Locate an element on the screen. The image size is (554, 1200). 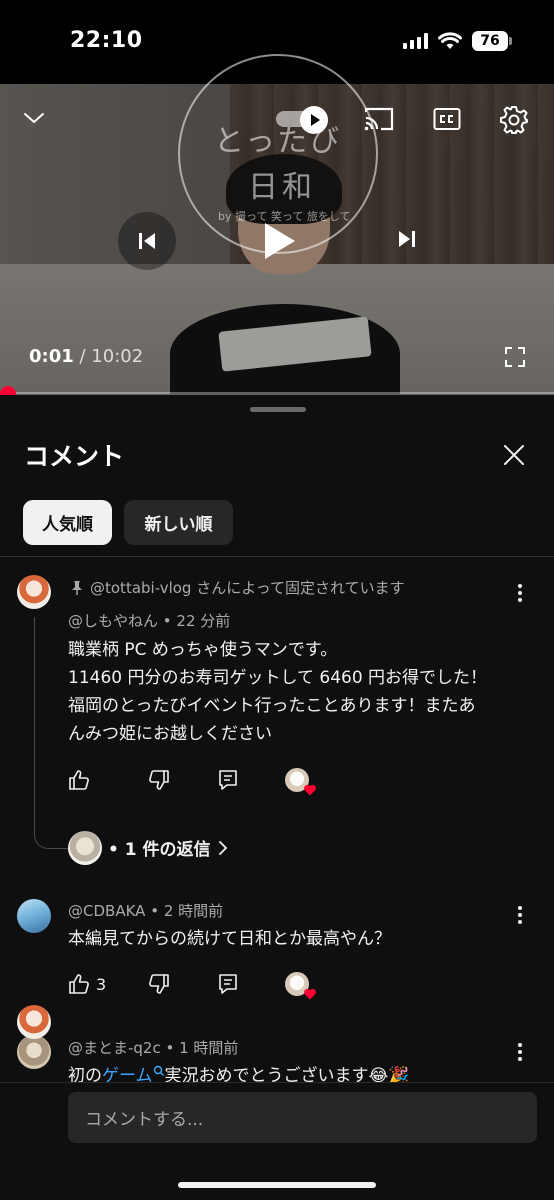
comment-time: 2 時間前 is located at coordinates (193, 911).